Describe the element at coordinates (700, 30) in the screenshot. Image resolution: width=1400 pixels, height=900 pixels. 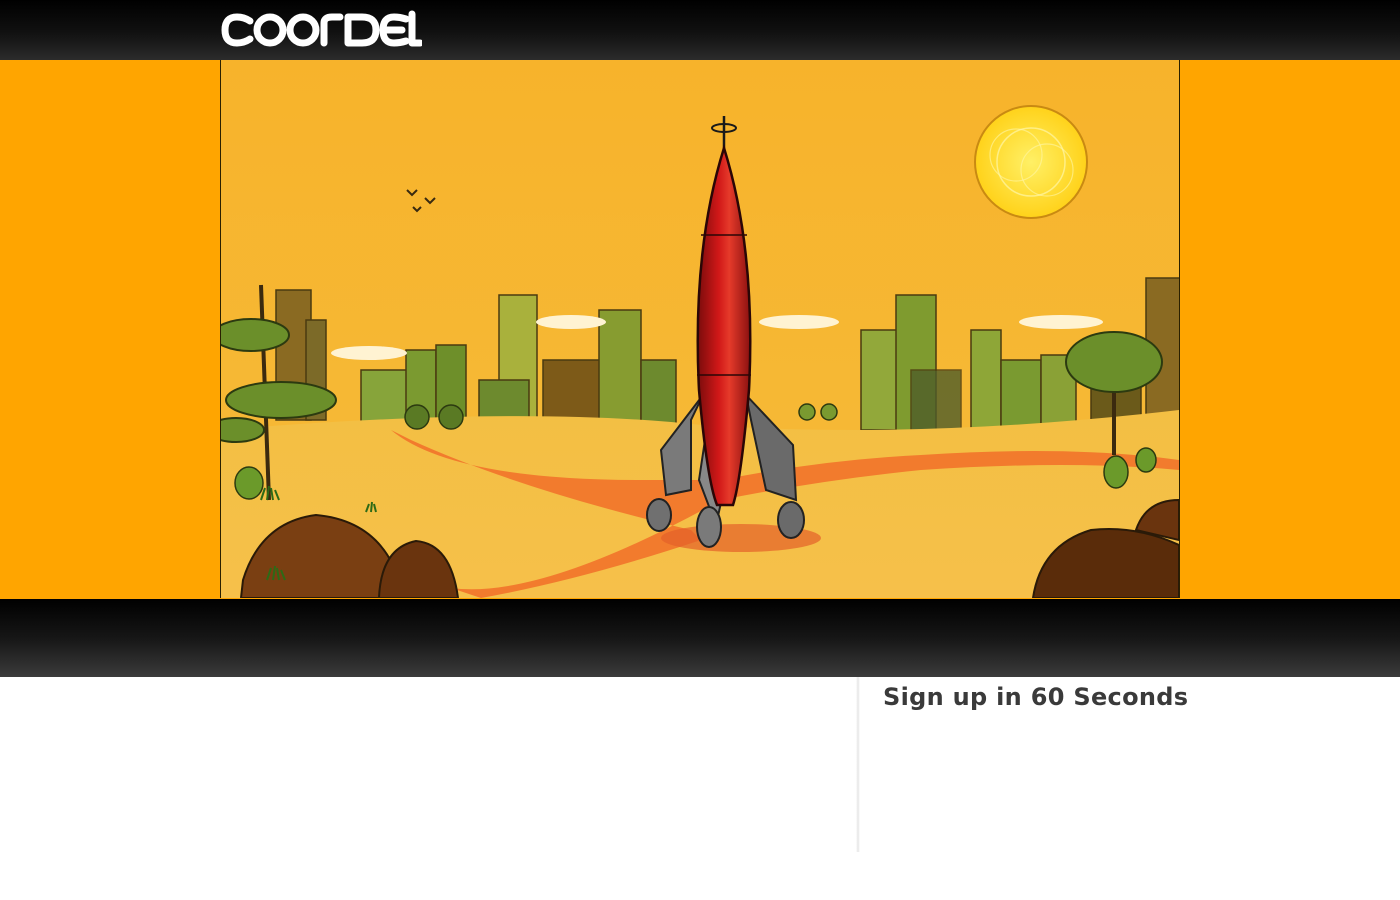
I see `top-header-bar` at that location.